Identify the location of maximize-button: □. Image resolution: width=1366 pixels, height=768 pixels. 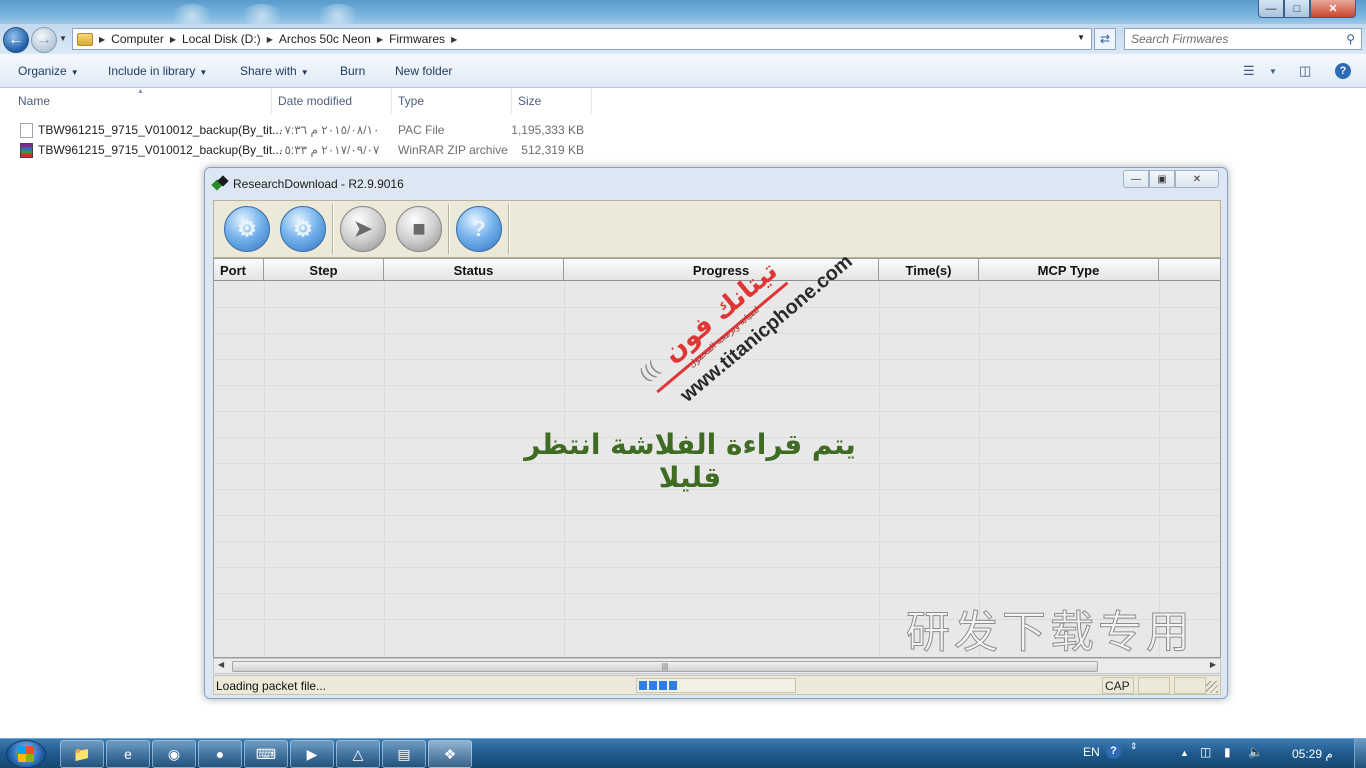
(1297, 9).